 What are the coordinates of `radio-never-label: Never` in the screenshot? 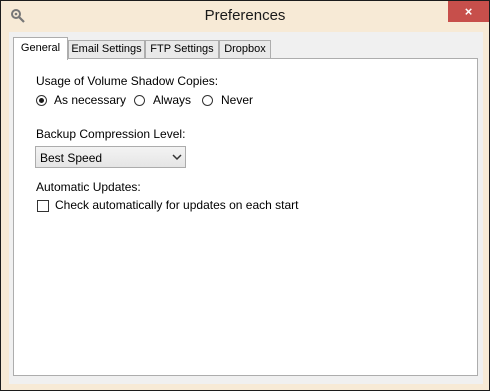 It's located at (237, 100).